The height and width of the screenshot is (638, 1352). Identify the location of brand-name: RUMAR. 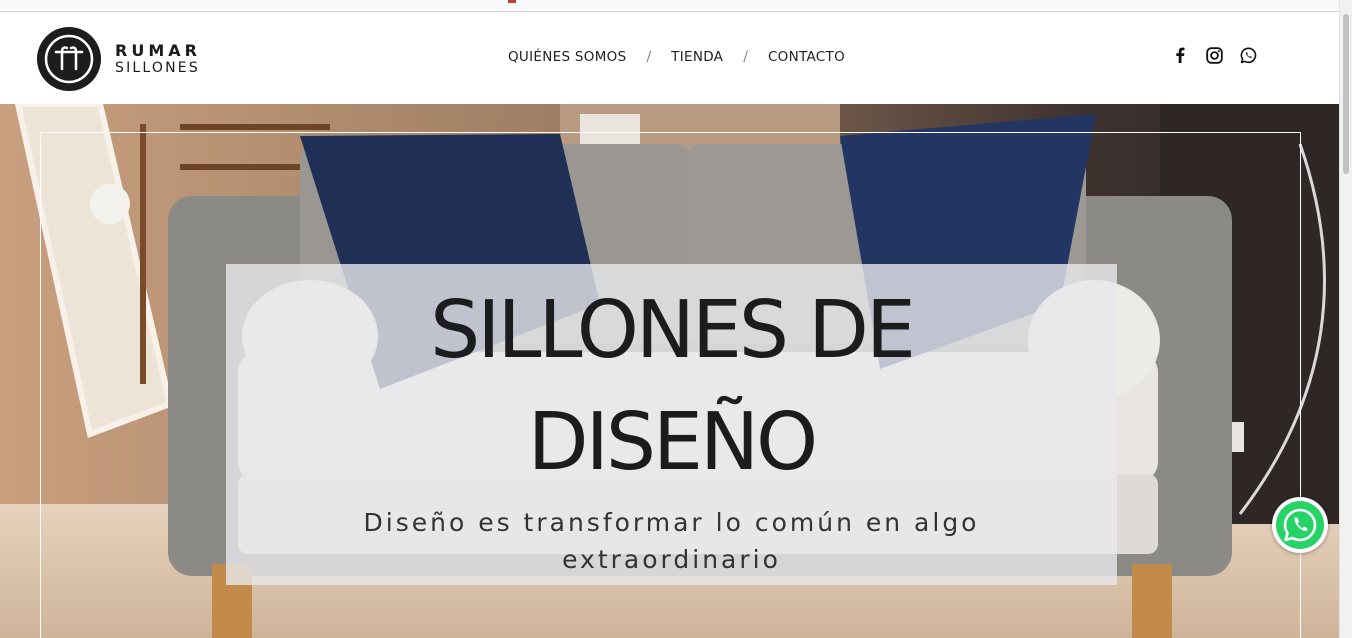
(158, 50).